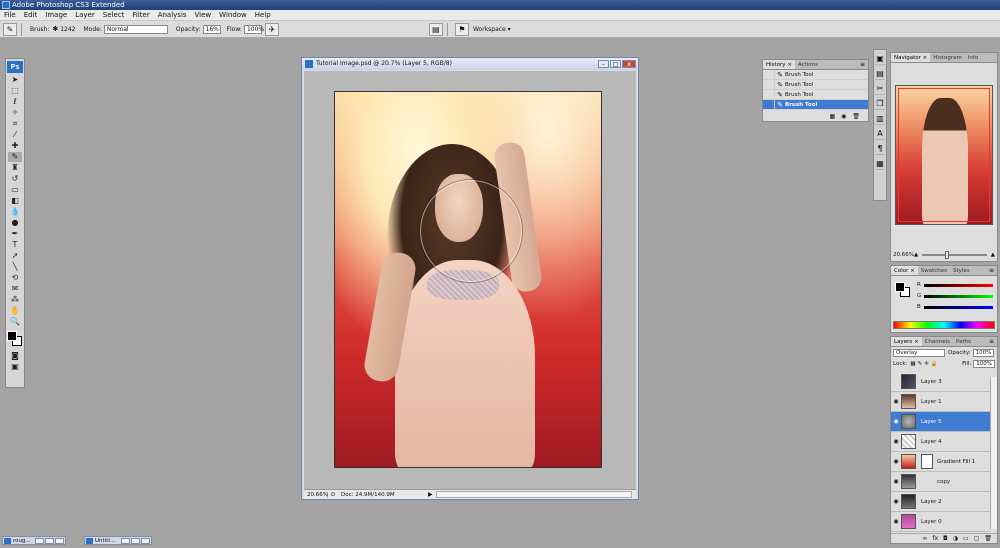 The image size is (1000, 548). Describe the element at coordinates (333, 494) in the screenshot. I see `status-info-icon: ⊙` at that location.